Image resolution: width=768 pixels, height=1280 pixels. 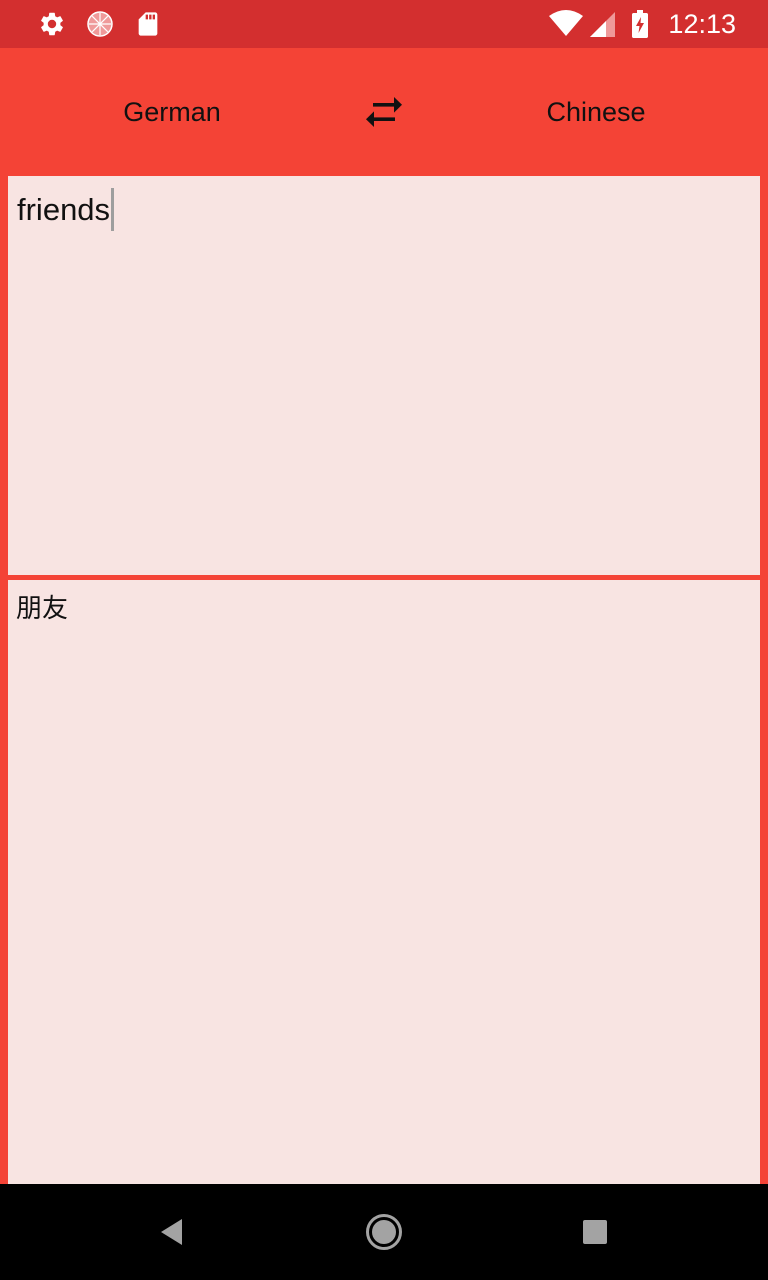 I want to click on settings-icon, so click(x=52, y=24).